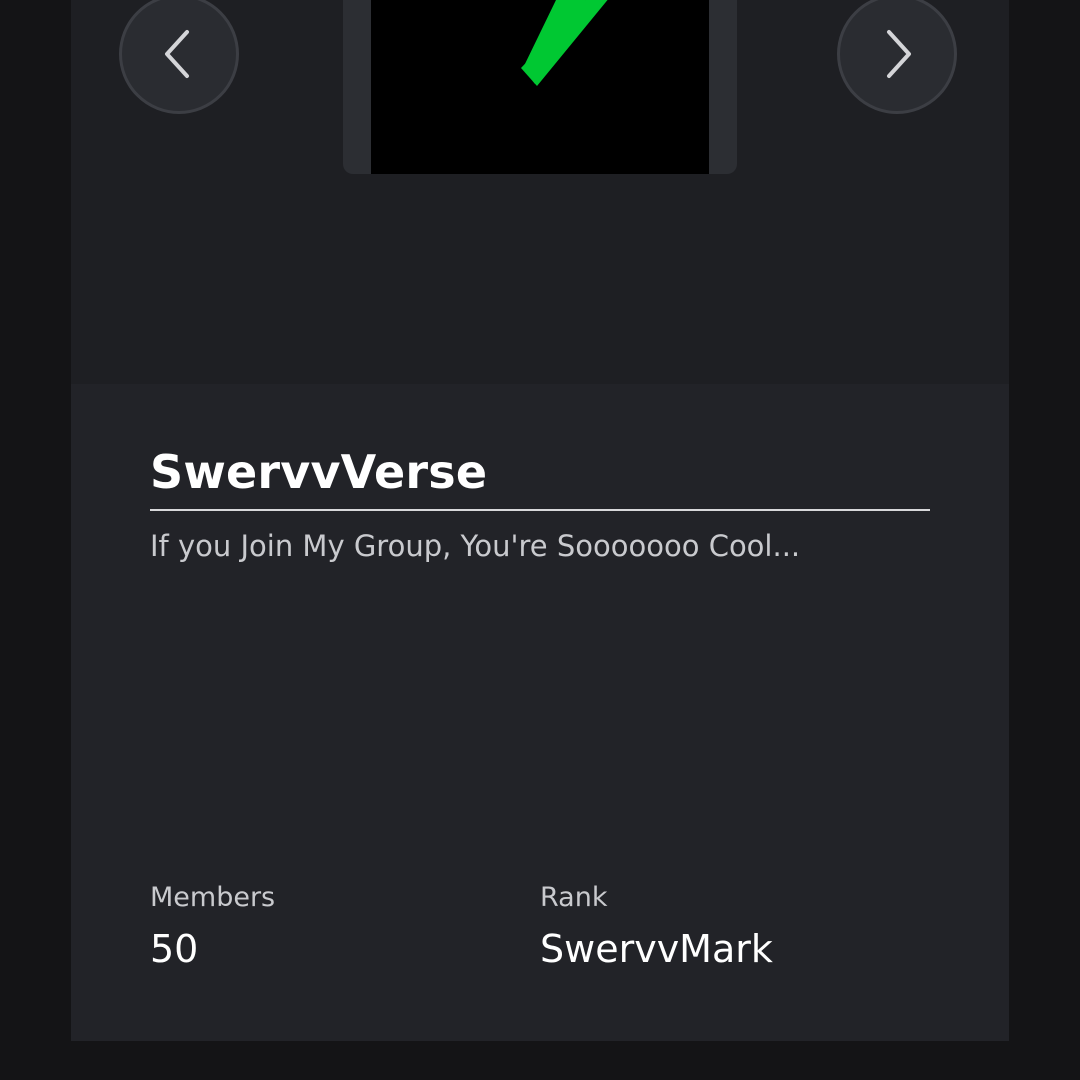 The image size is (1080, 1080). I want to click on carousel-next-button, so click(897, 57).